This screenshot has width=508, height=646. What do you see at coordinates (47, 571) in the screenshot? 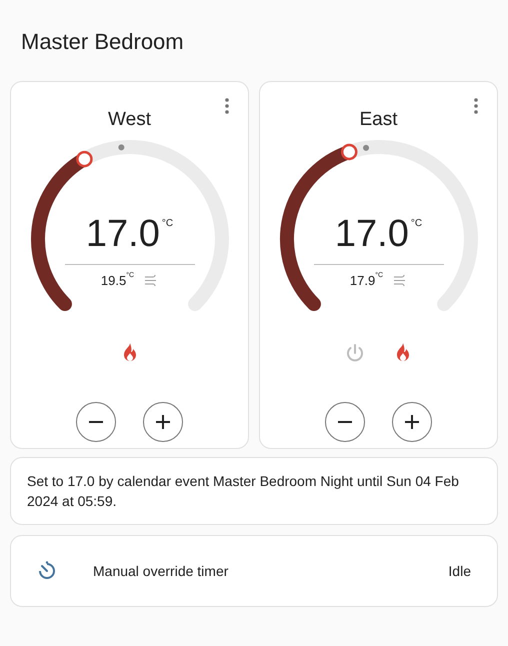
I see `timer-icon` at bounding box center [47, 571].